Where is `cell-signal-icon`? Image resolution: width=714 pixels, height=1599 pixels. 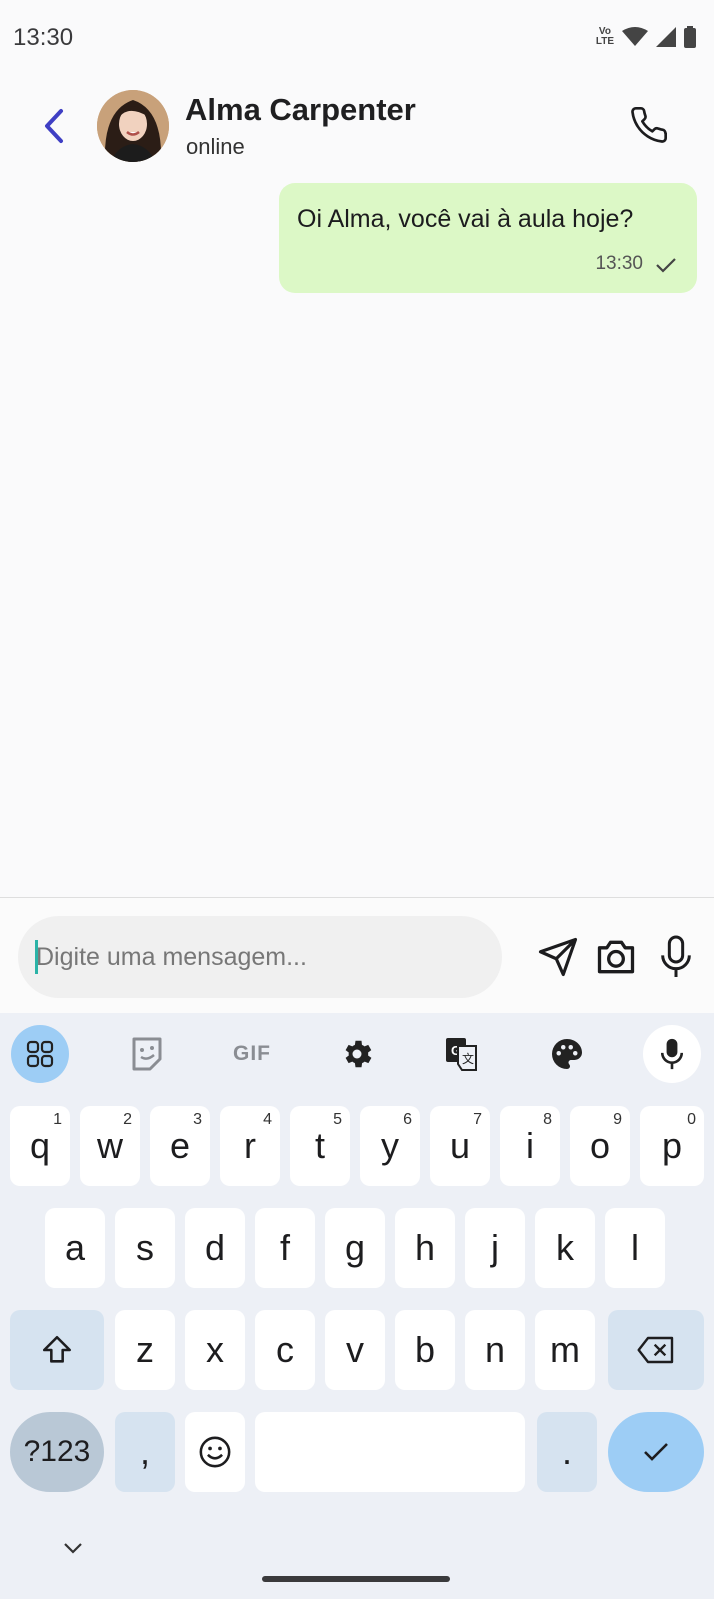 cell-signal-icon is located at coordinates (666, 37).